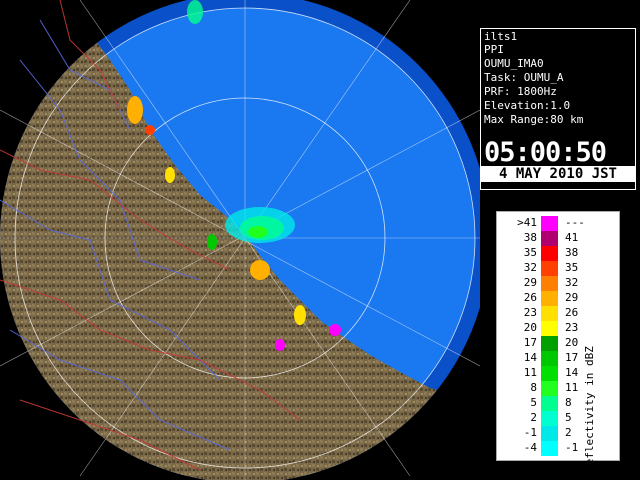 This screenshot has height=480, width=640. What do you see at coordinates (530, 432) in the screenshot?
I see `legend-lower-bound: -1` at bounding box center [530, 432].